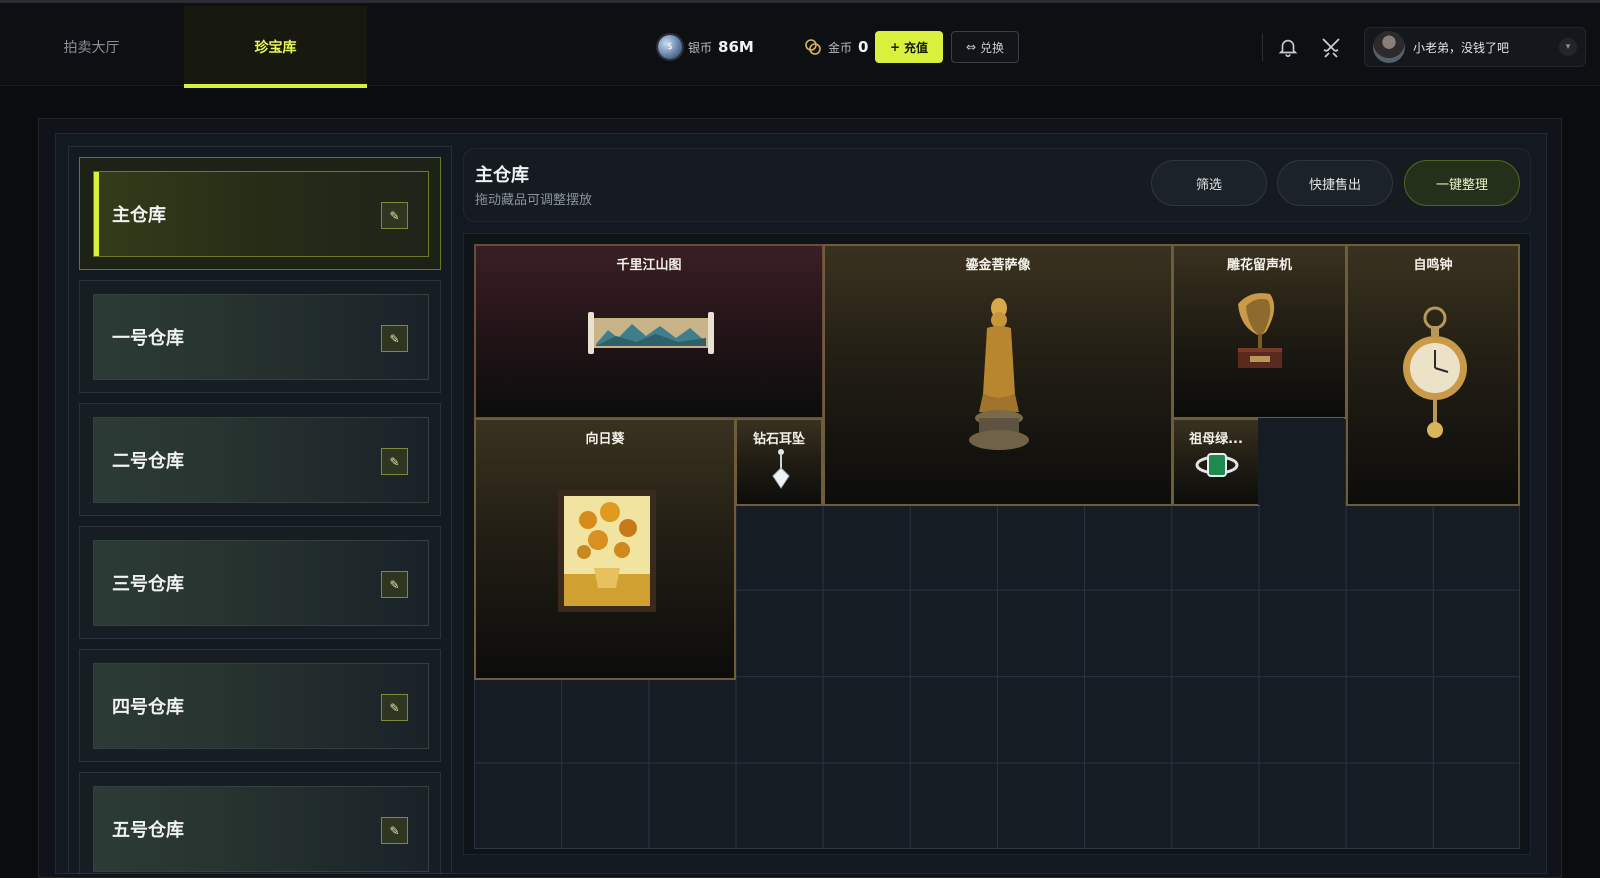 The image size is (1600, 878). What do you see at coordinates (1389, 47) in the screenshot?
I see `avatar` at bounding box center [1389, 47].